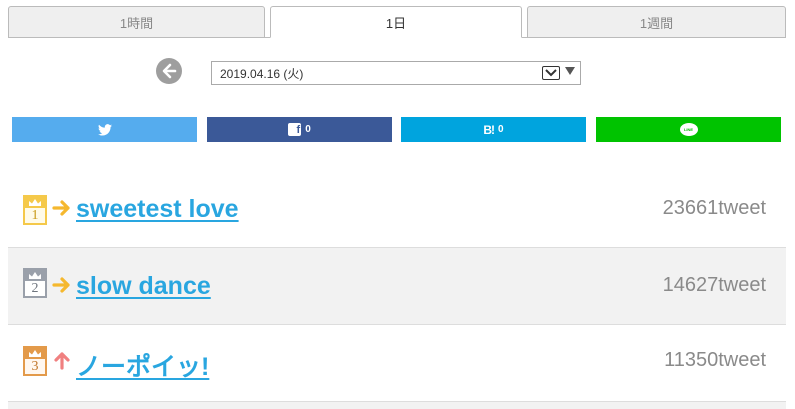 The image size is (795, 409). What do you see at coordinates (397, 405) in the screenshot?
I see `ranking-row-next` at bounding box center [397, 405].